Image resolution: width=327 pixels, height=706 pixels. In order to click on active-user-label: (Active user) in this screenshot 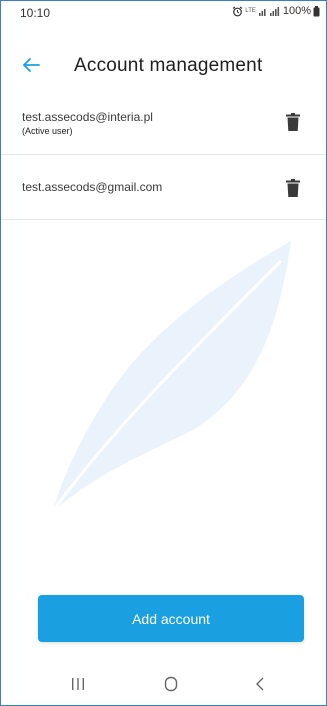, I will do `click(47, 131)`.